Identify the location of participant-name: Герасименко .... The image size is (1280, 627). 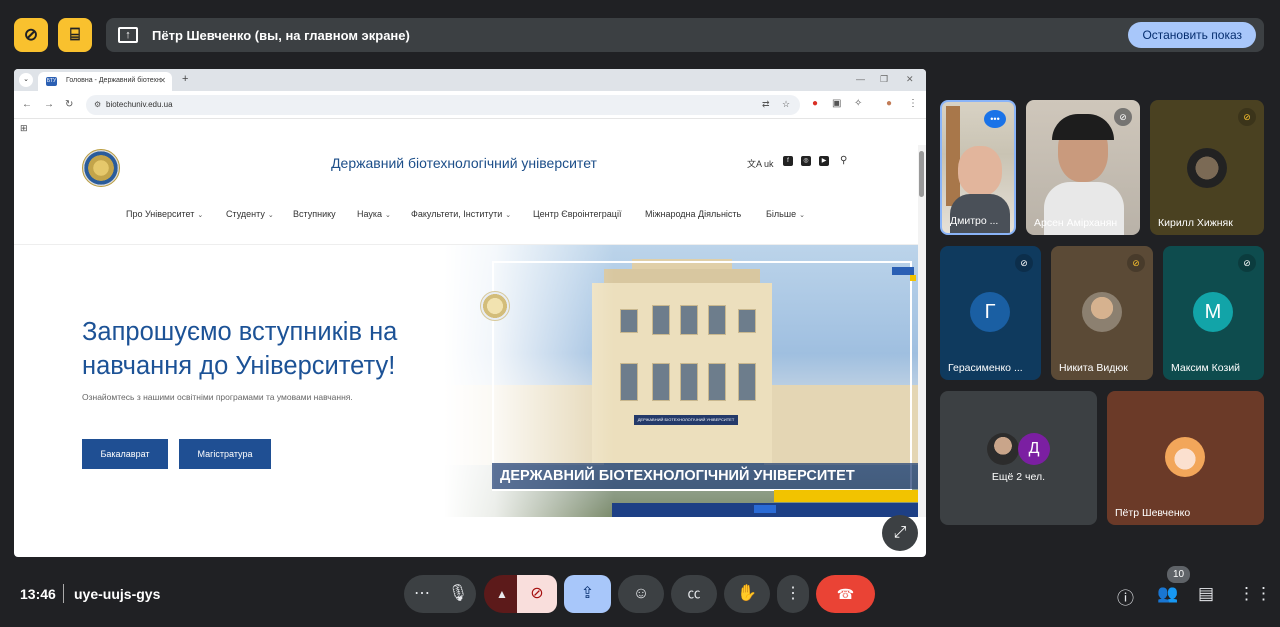
(985, 368).